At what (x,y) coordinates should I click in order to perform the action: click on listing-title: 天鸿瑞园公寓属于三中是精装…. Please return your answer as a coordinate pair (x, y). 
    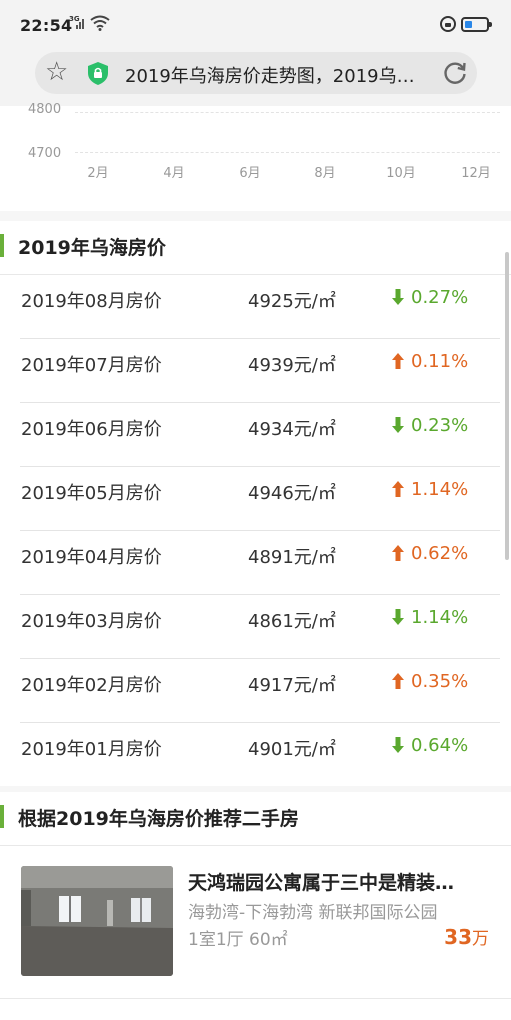
    Looking at the image, I should click on (338, 881).